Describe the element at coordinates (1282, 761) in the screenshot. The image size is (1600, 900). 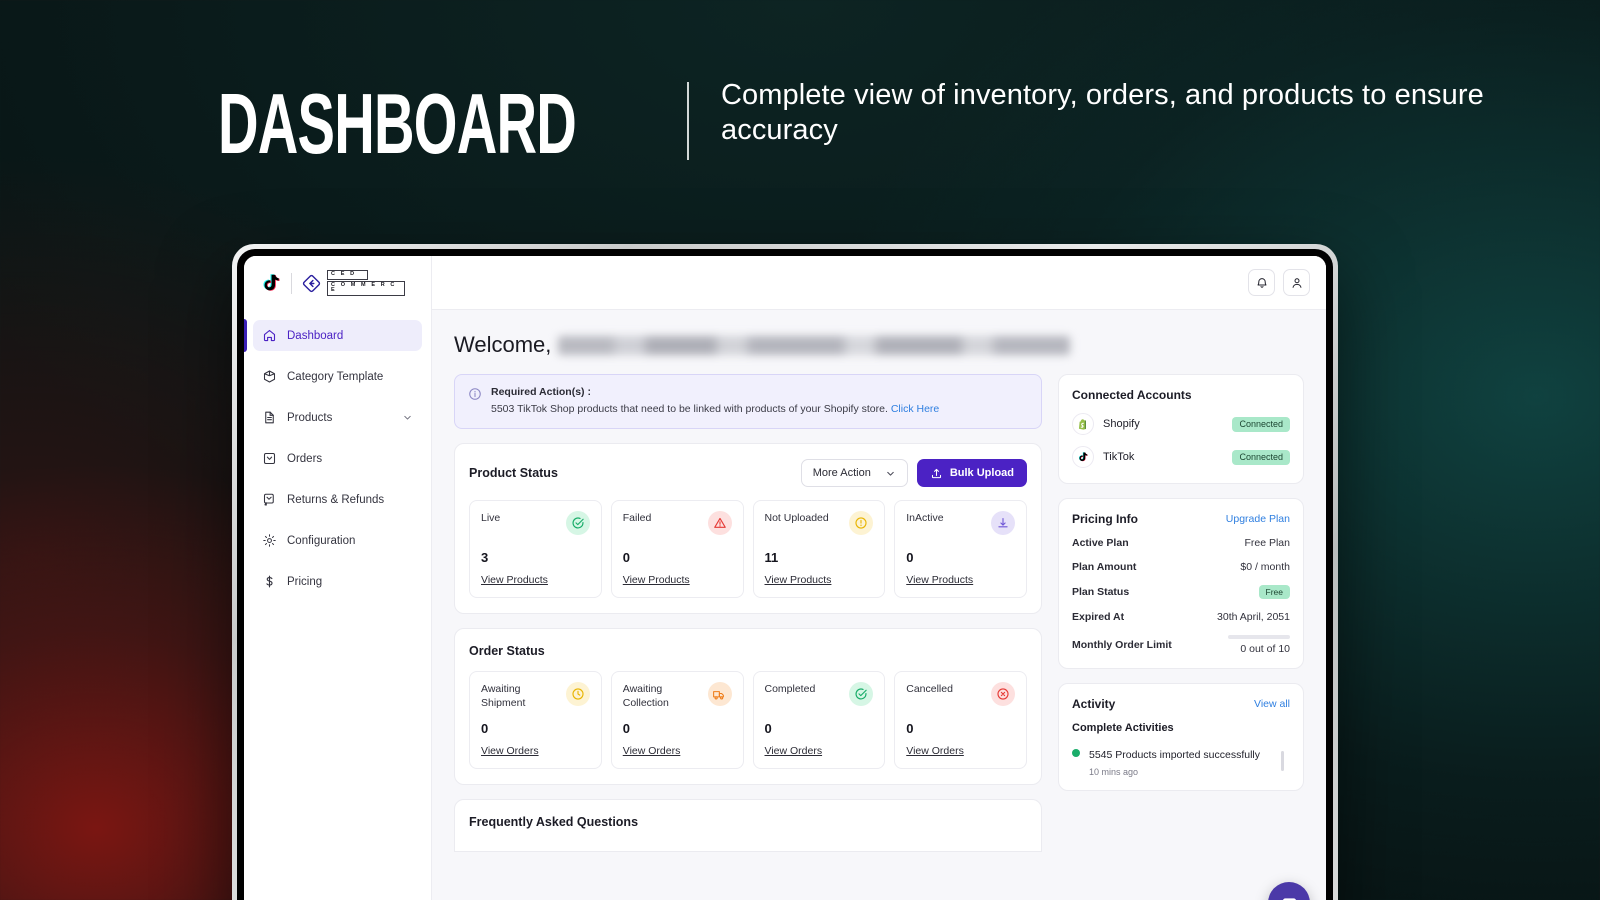
I see `activity-scrollbar` at that location.